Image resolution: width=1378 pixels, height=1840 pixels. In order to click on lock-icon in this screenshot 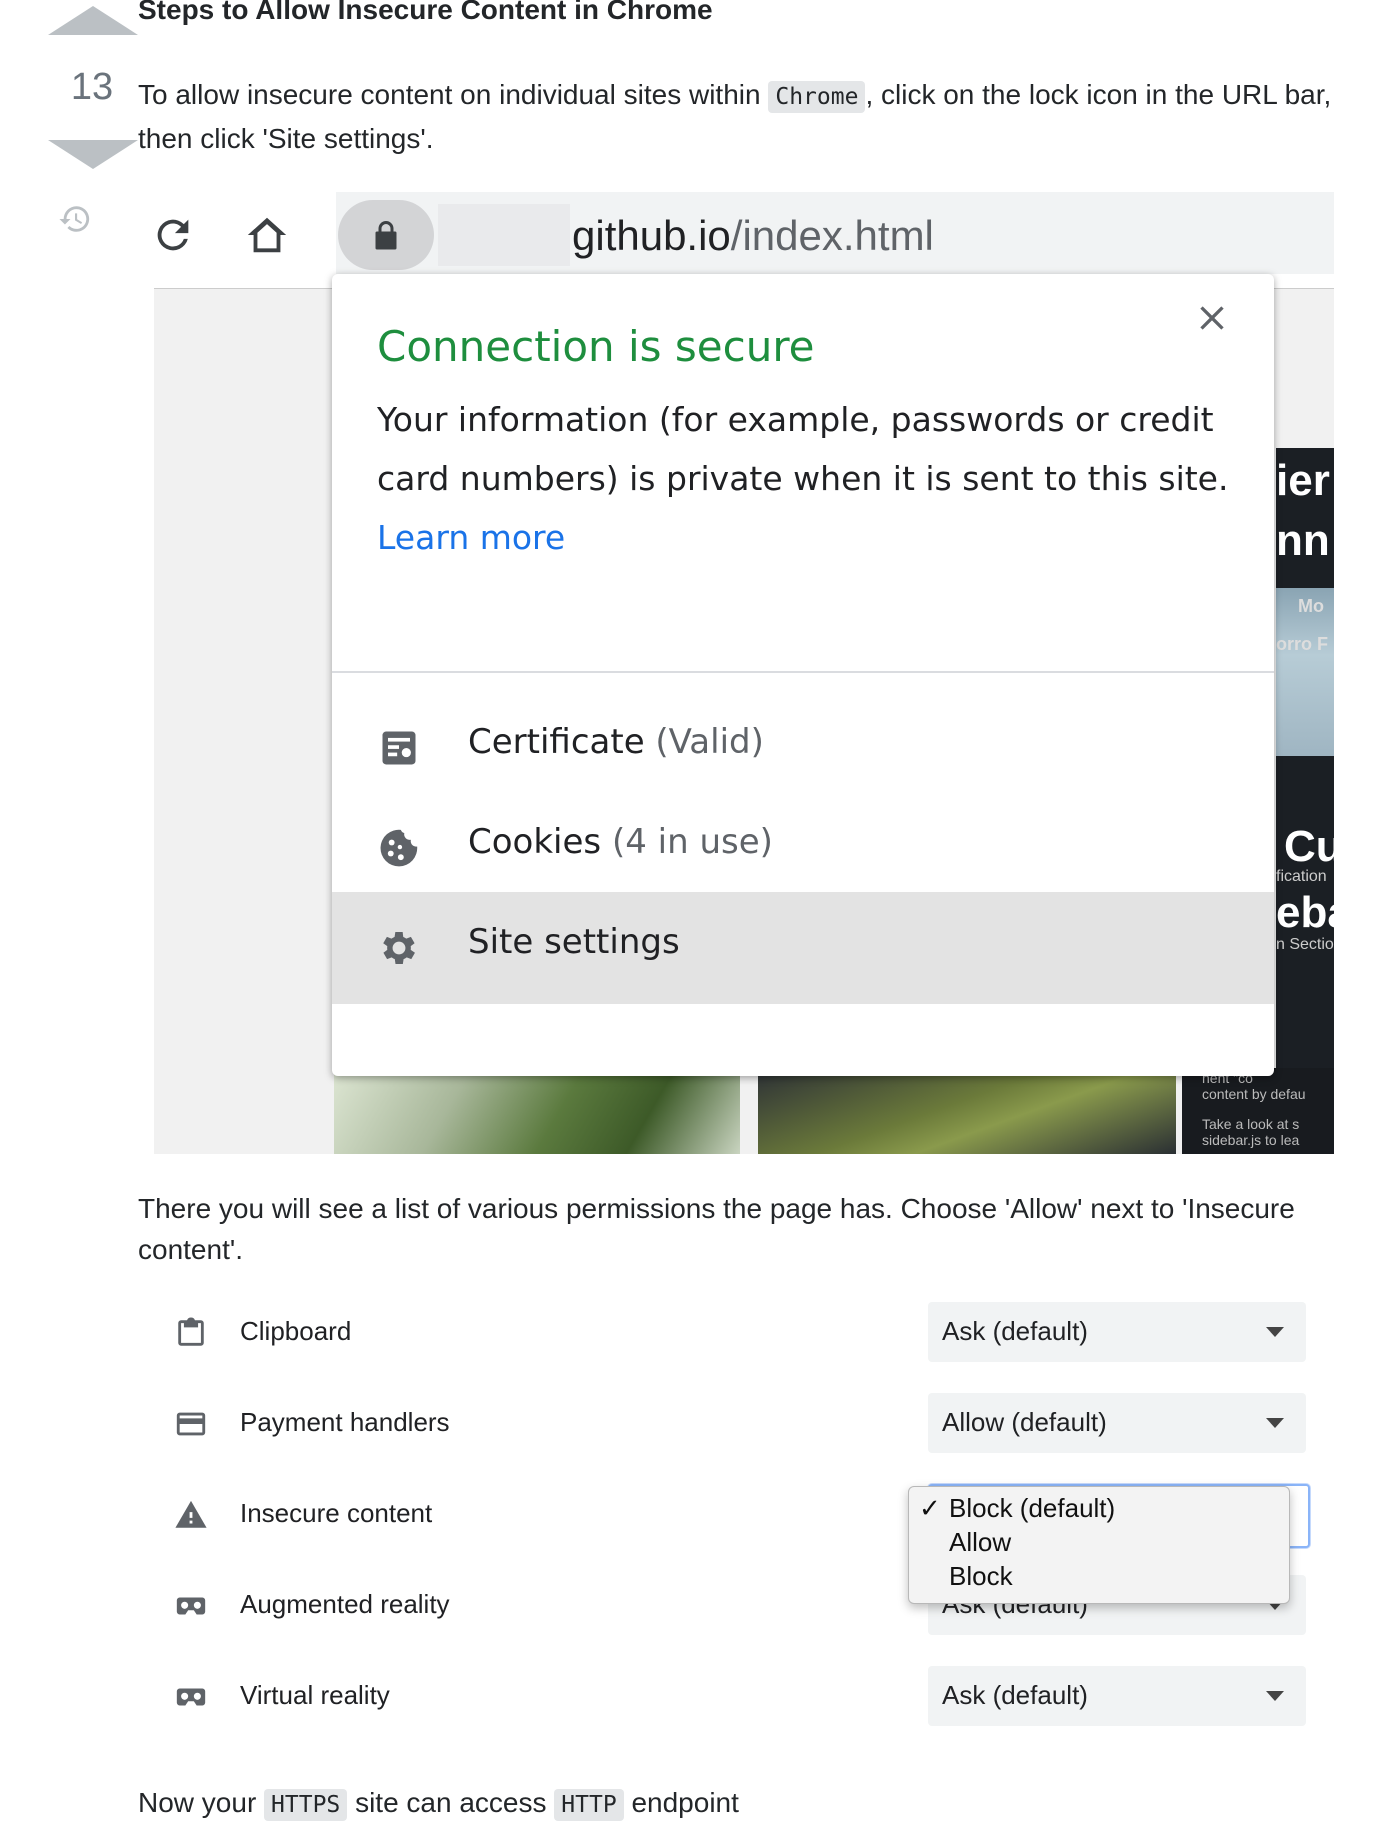, I will do `click(386, 235)`.